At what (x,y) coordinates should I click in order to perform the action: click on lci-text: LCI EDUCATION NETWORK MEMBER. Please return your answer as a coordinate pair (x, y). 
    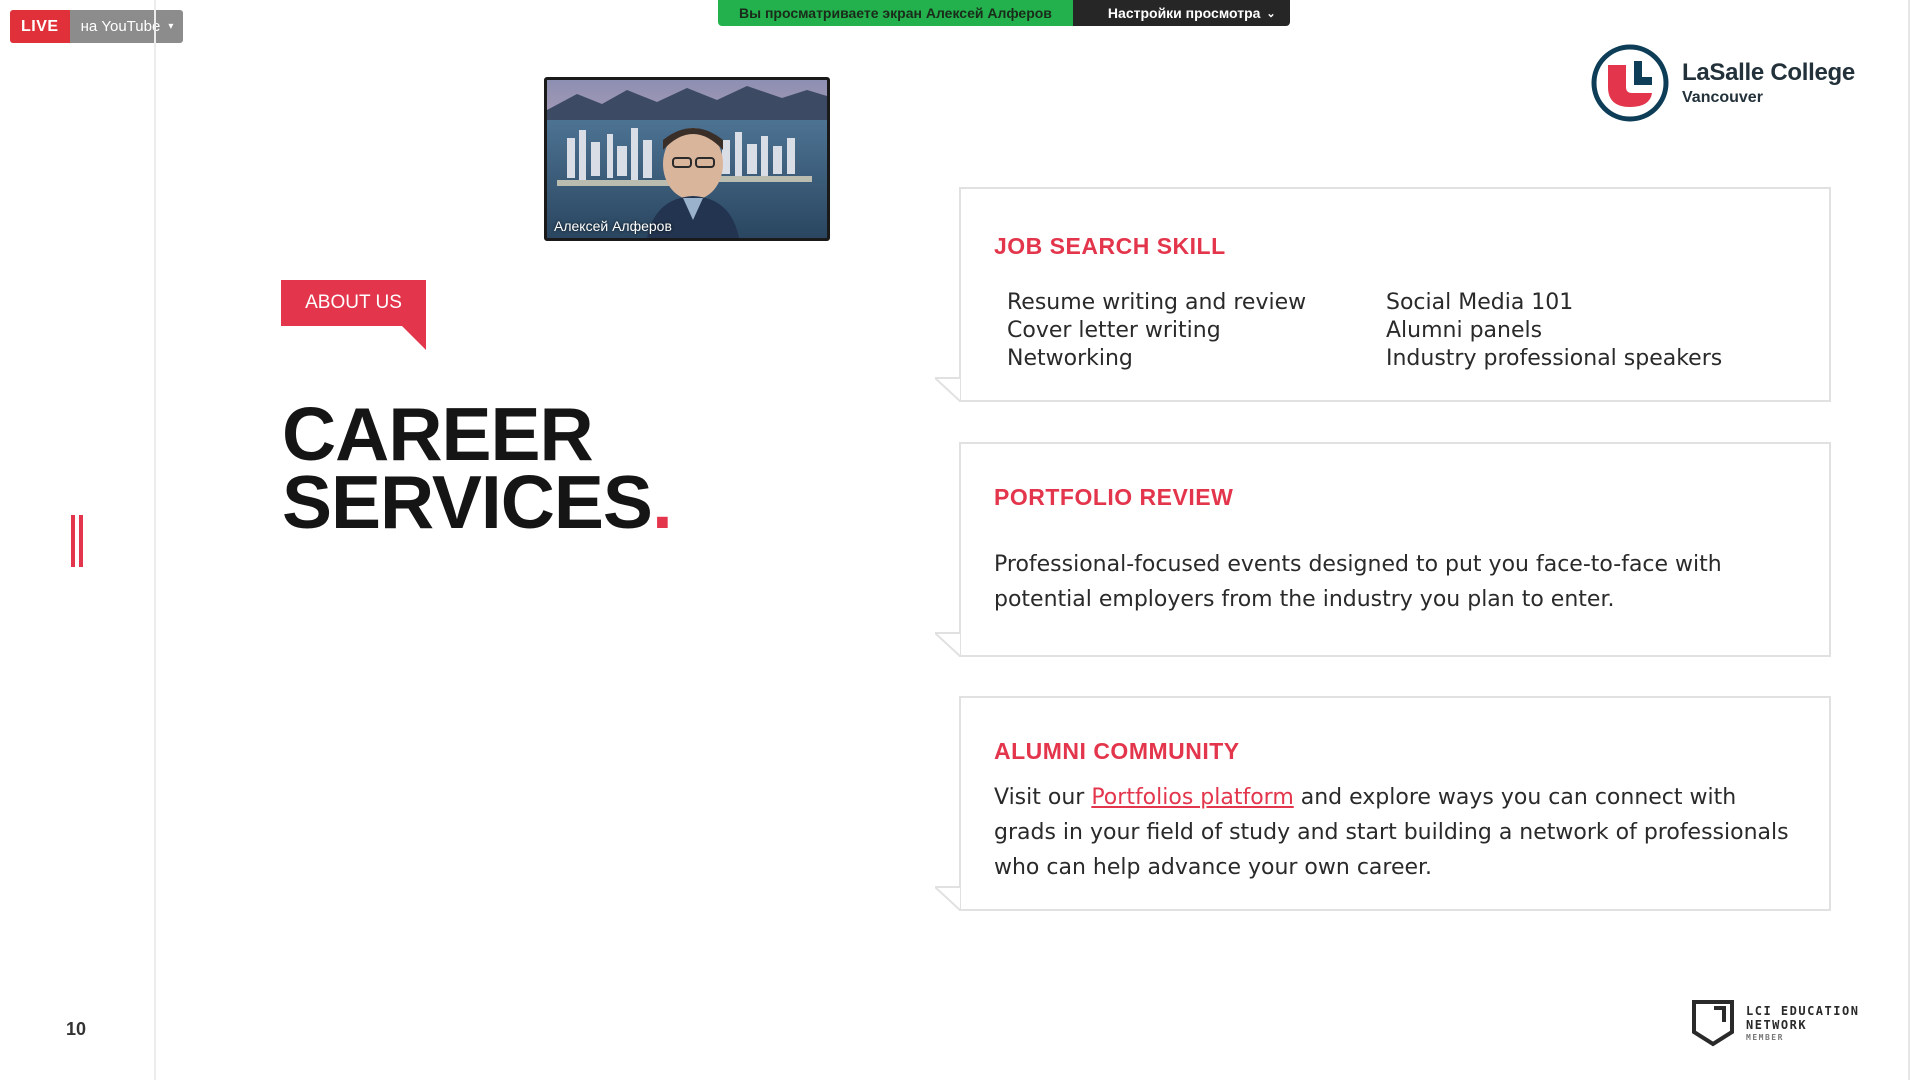
    Looking at the image, I should click on (1802, 1023).